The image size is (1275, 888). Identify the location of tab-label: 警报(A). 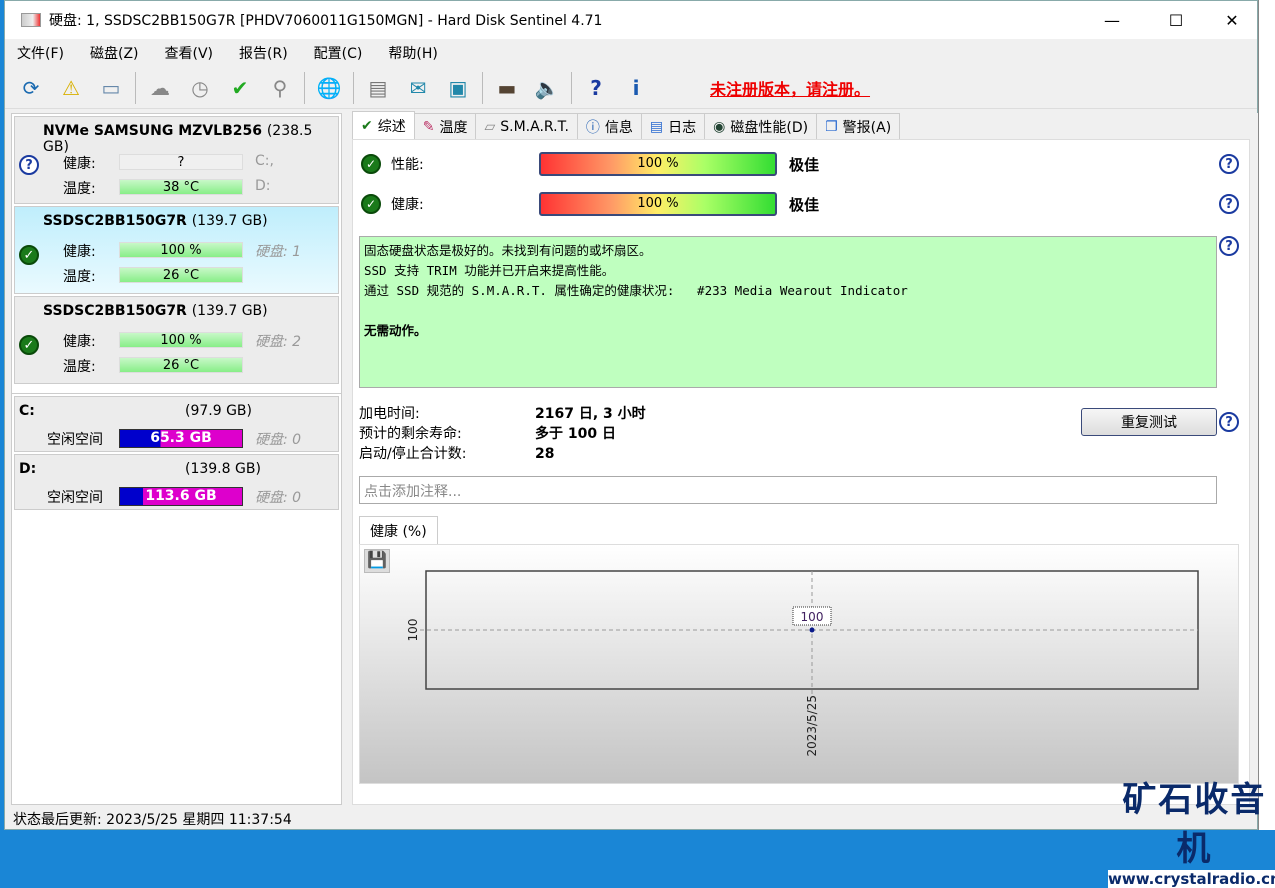
(867, 127).